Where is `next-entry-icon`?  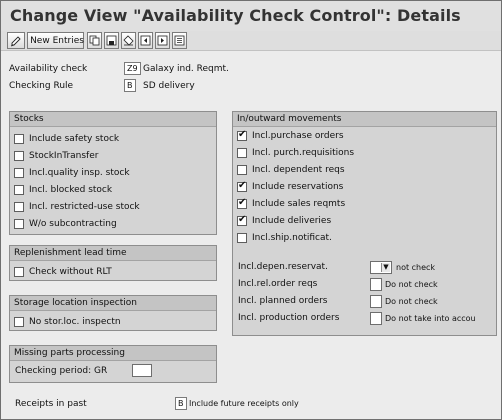 next-entry-icon is located at coordinates (162, 40).